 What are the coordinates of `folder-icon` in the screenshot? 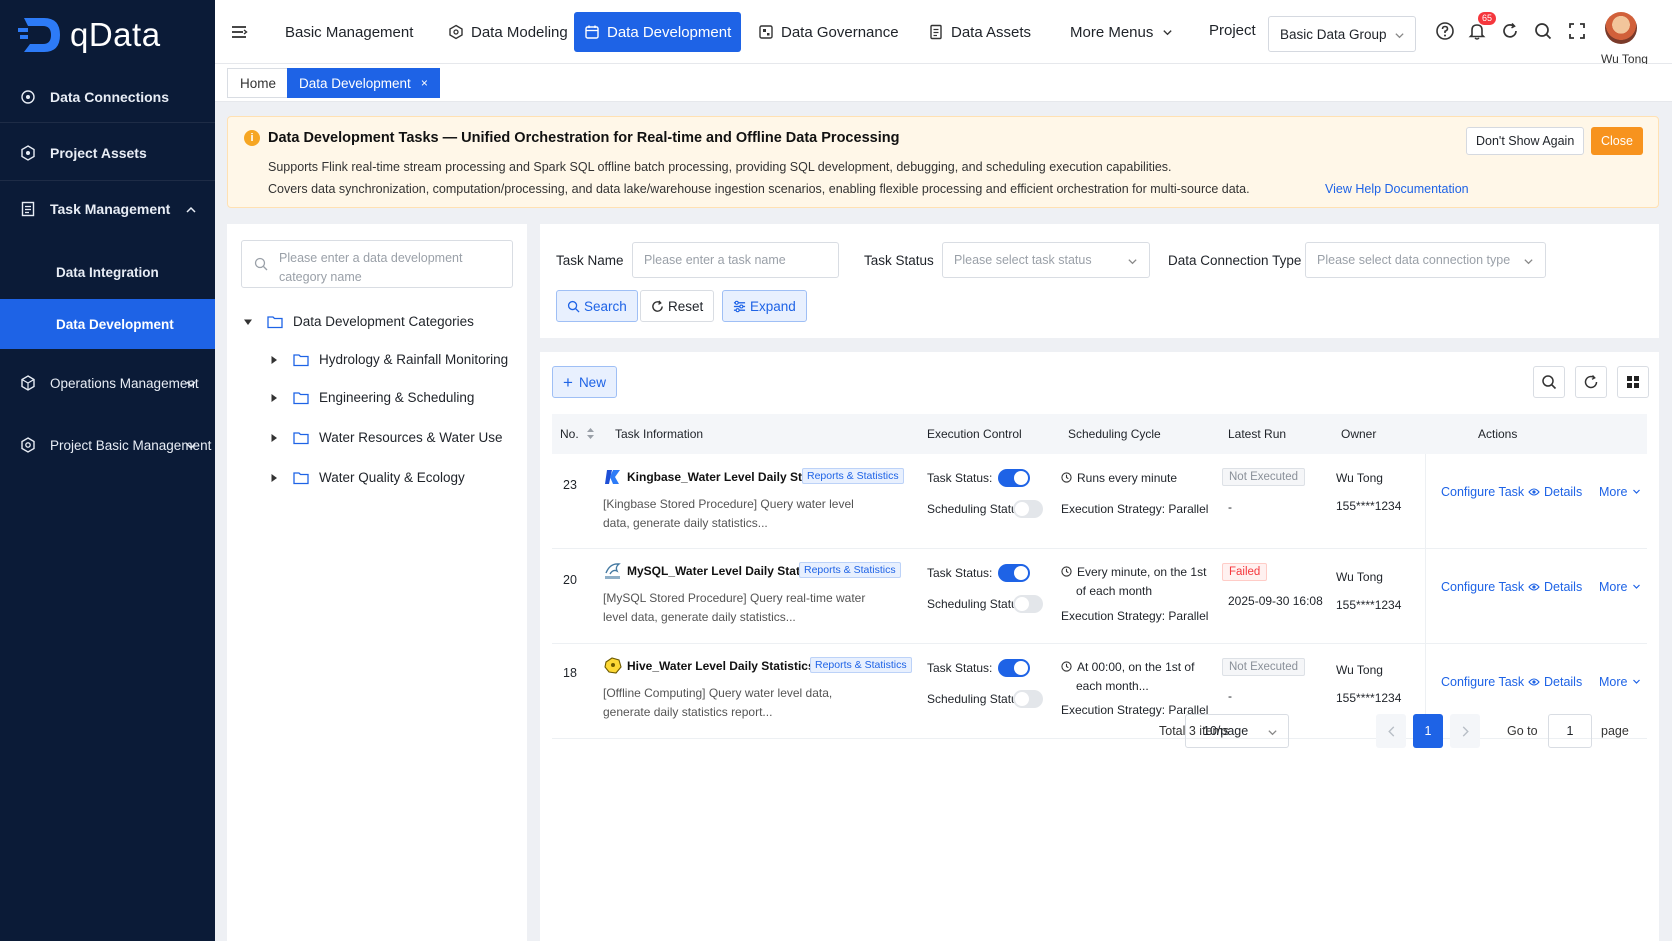 It's located at (301, 360).